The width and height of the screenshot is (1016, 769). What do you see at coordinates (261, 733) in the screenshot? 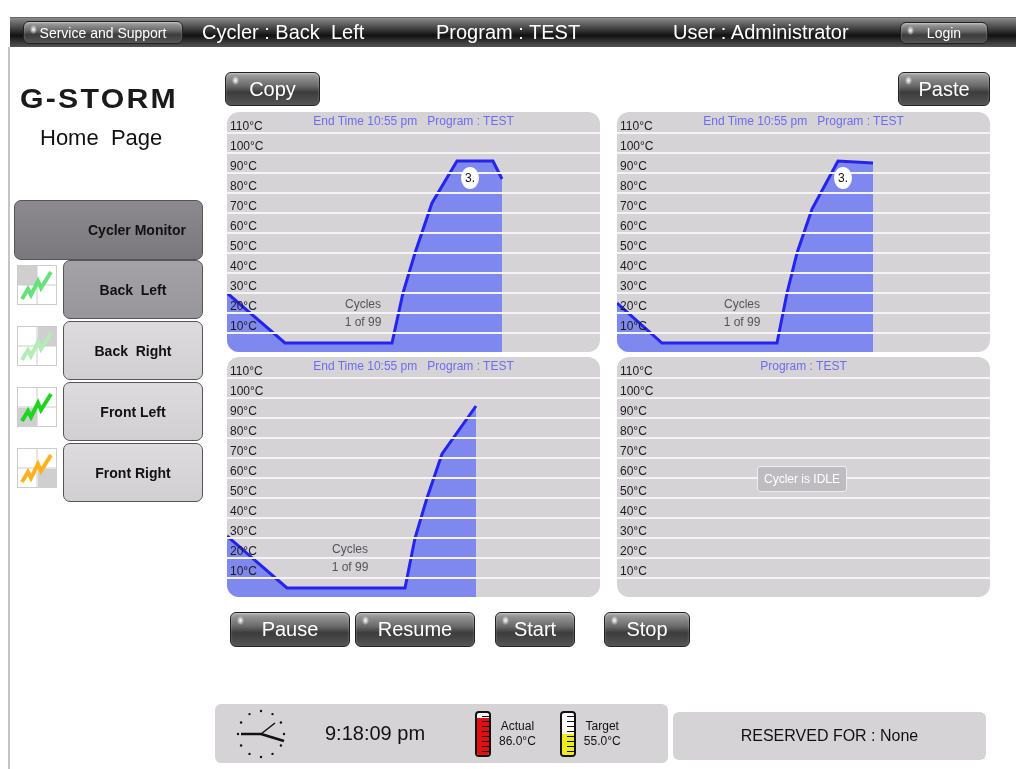
I see `clock-icon` at bounding box center [261, 733].